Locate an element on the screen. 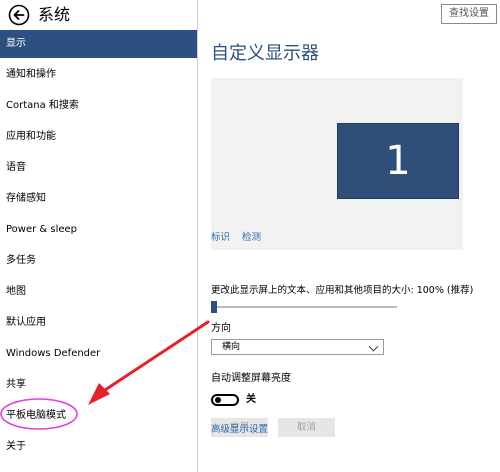  sidebar-item-power: Power & sleep is located at coordinates (98, 230).